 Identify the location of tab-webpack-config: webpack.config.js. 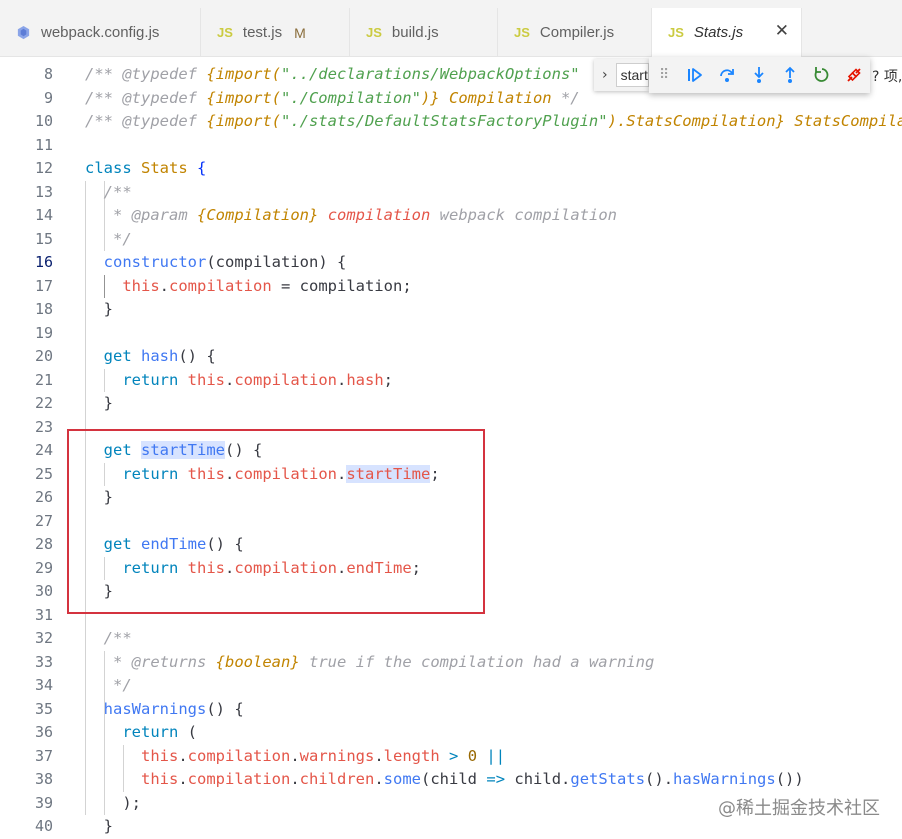
(100, 32).